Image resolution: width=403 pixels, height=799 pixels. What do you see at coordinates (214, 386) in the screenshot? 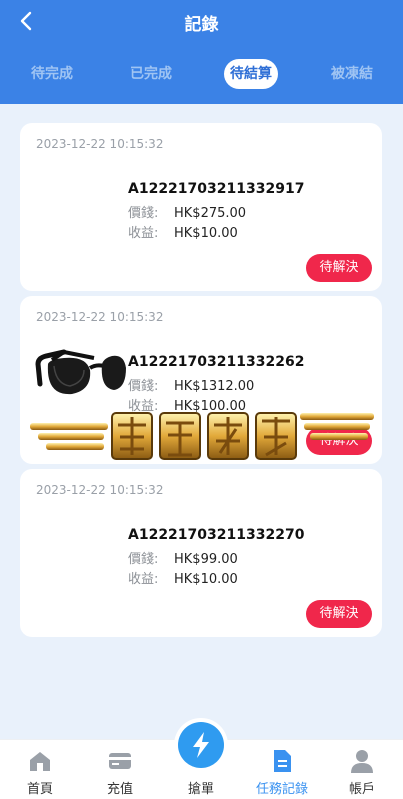
I see `price-value: HK$1312.00` at bounding box center [214, 386].